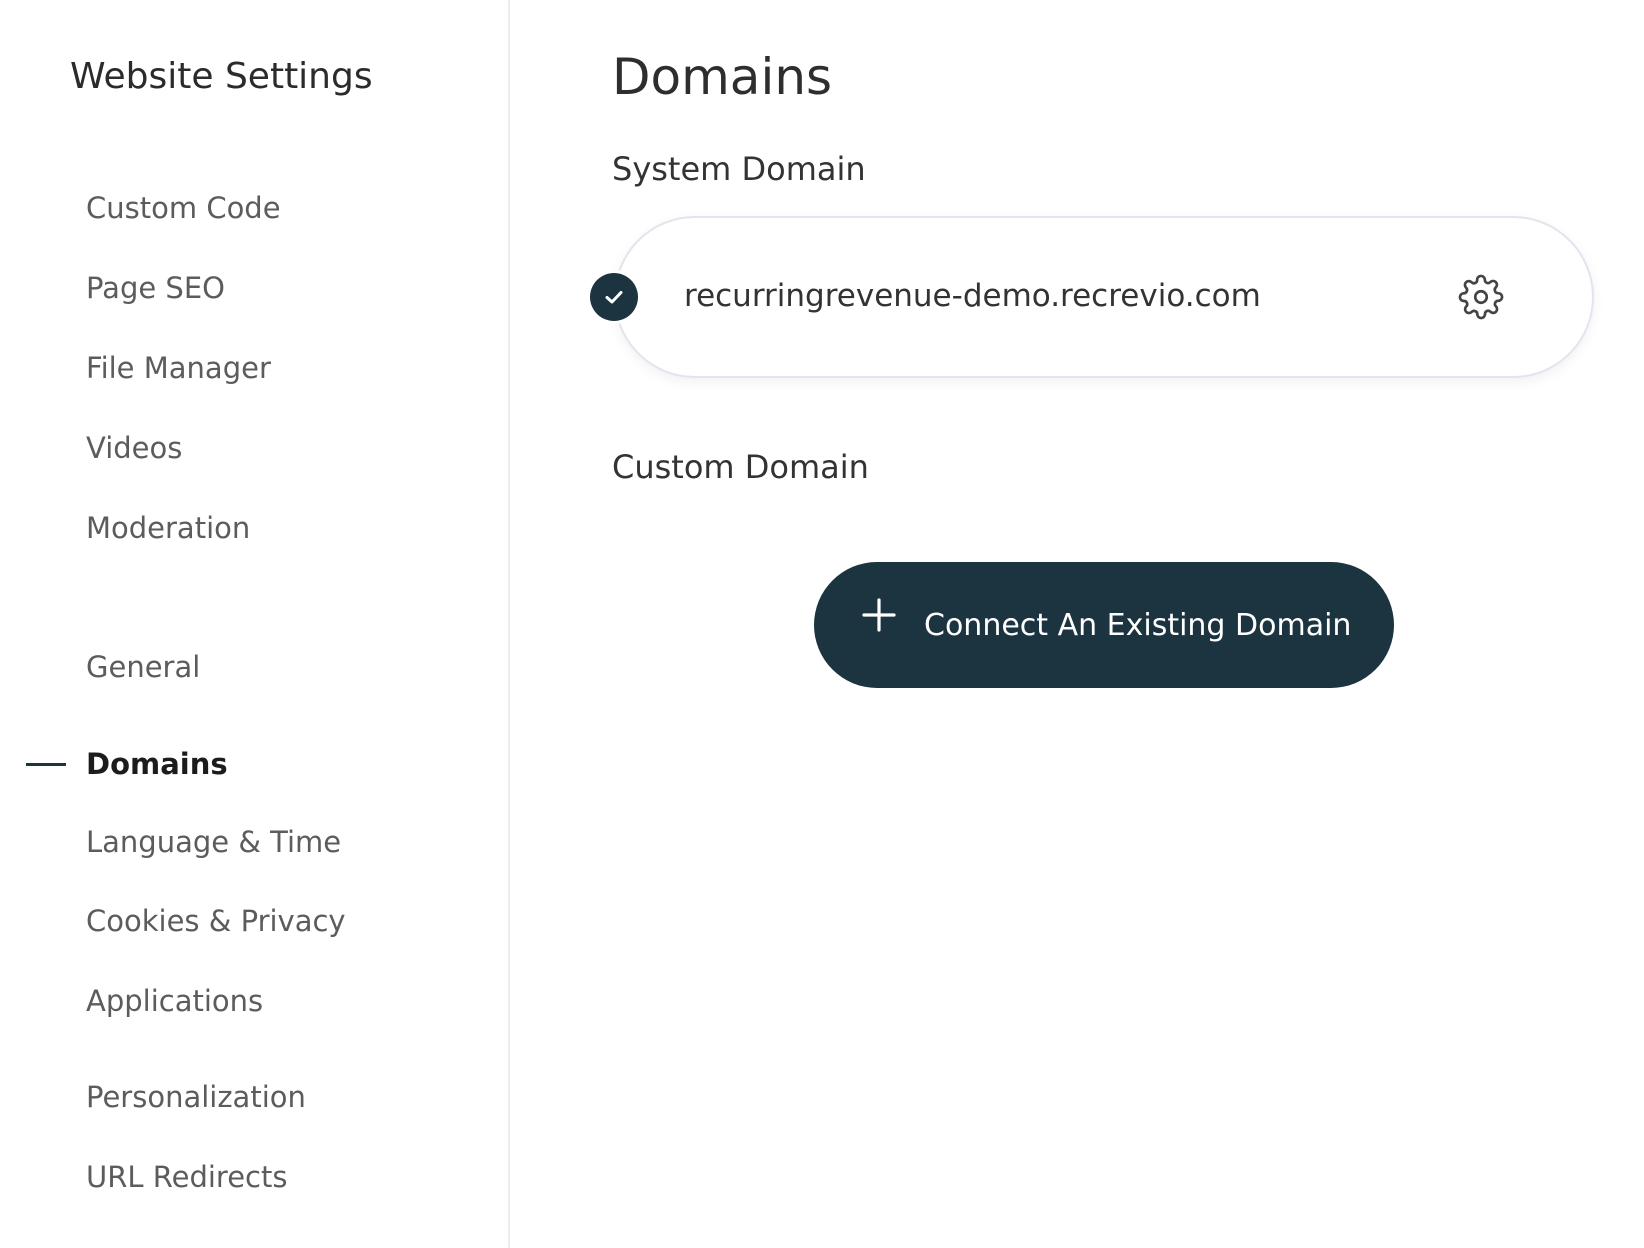  I want to click on connect-domain-button: Connect An Existing Domain, so click(1104, 625).